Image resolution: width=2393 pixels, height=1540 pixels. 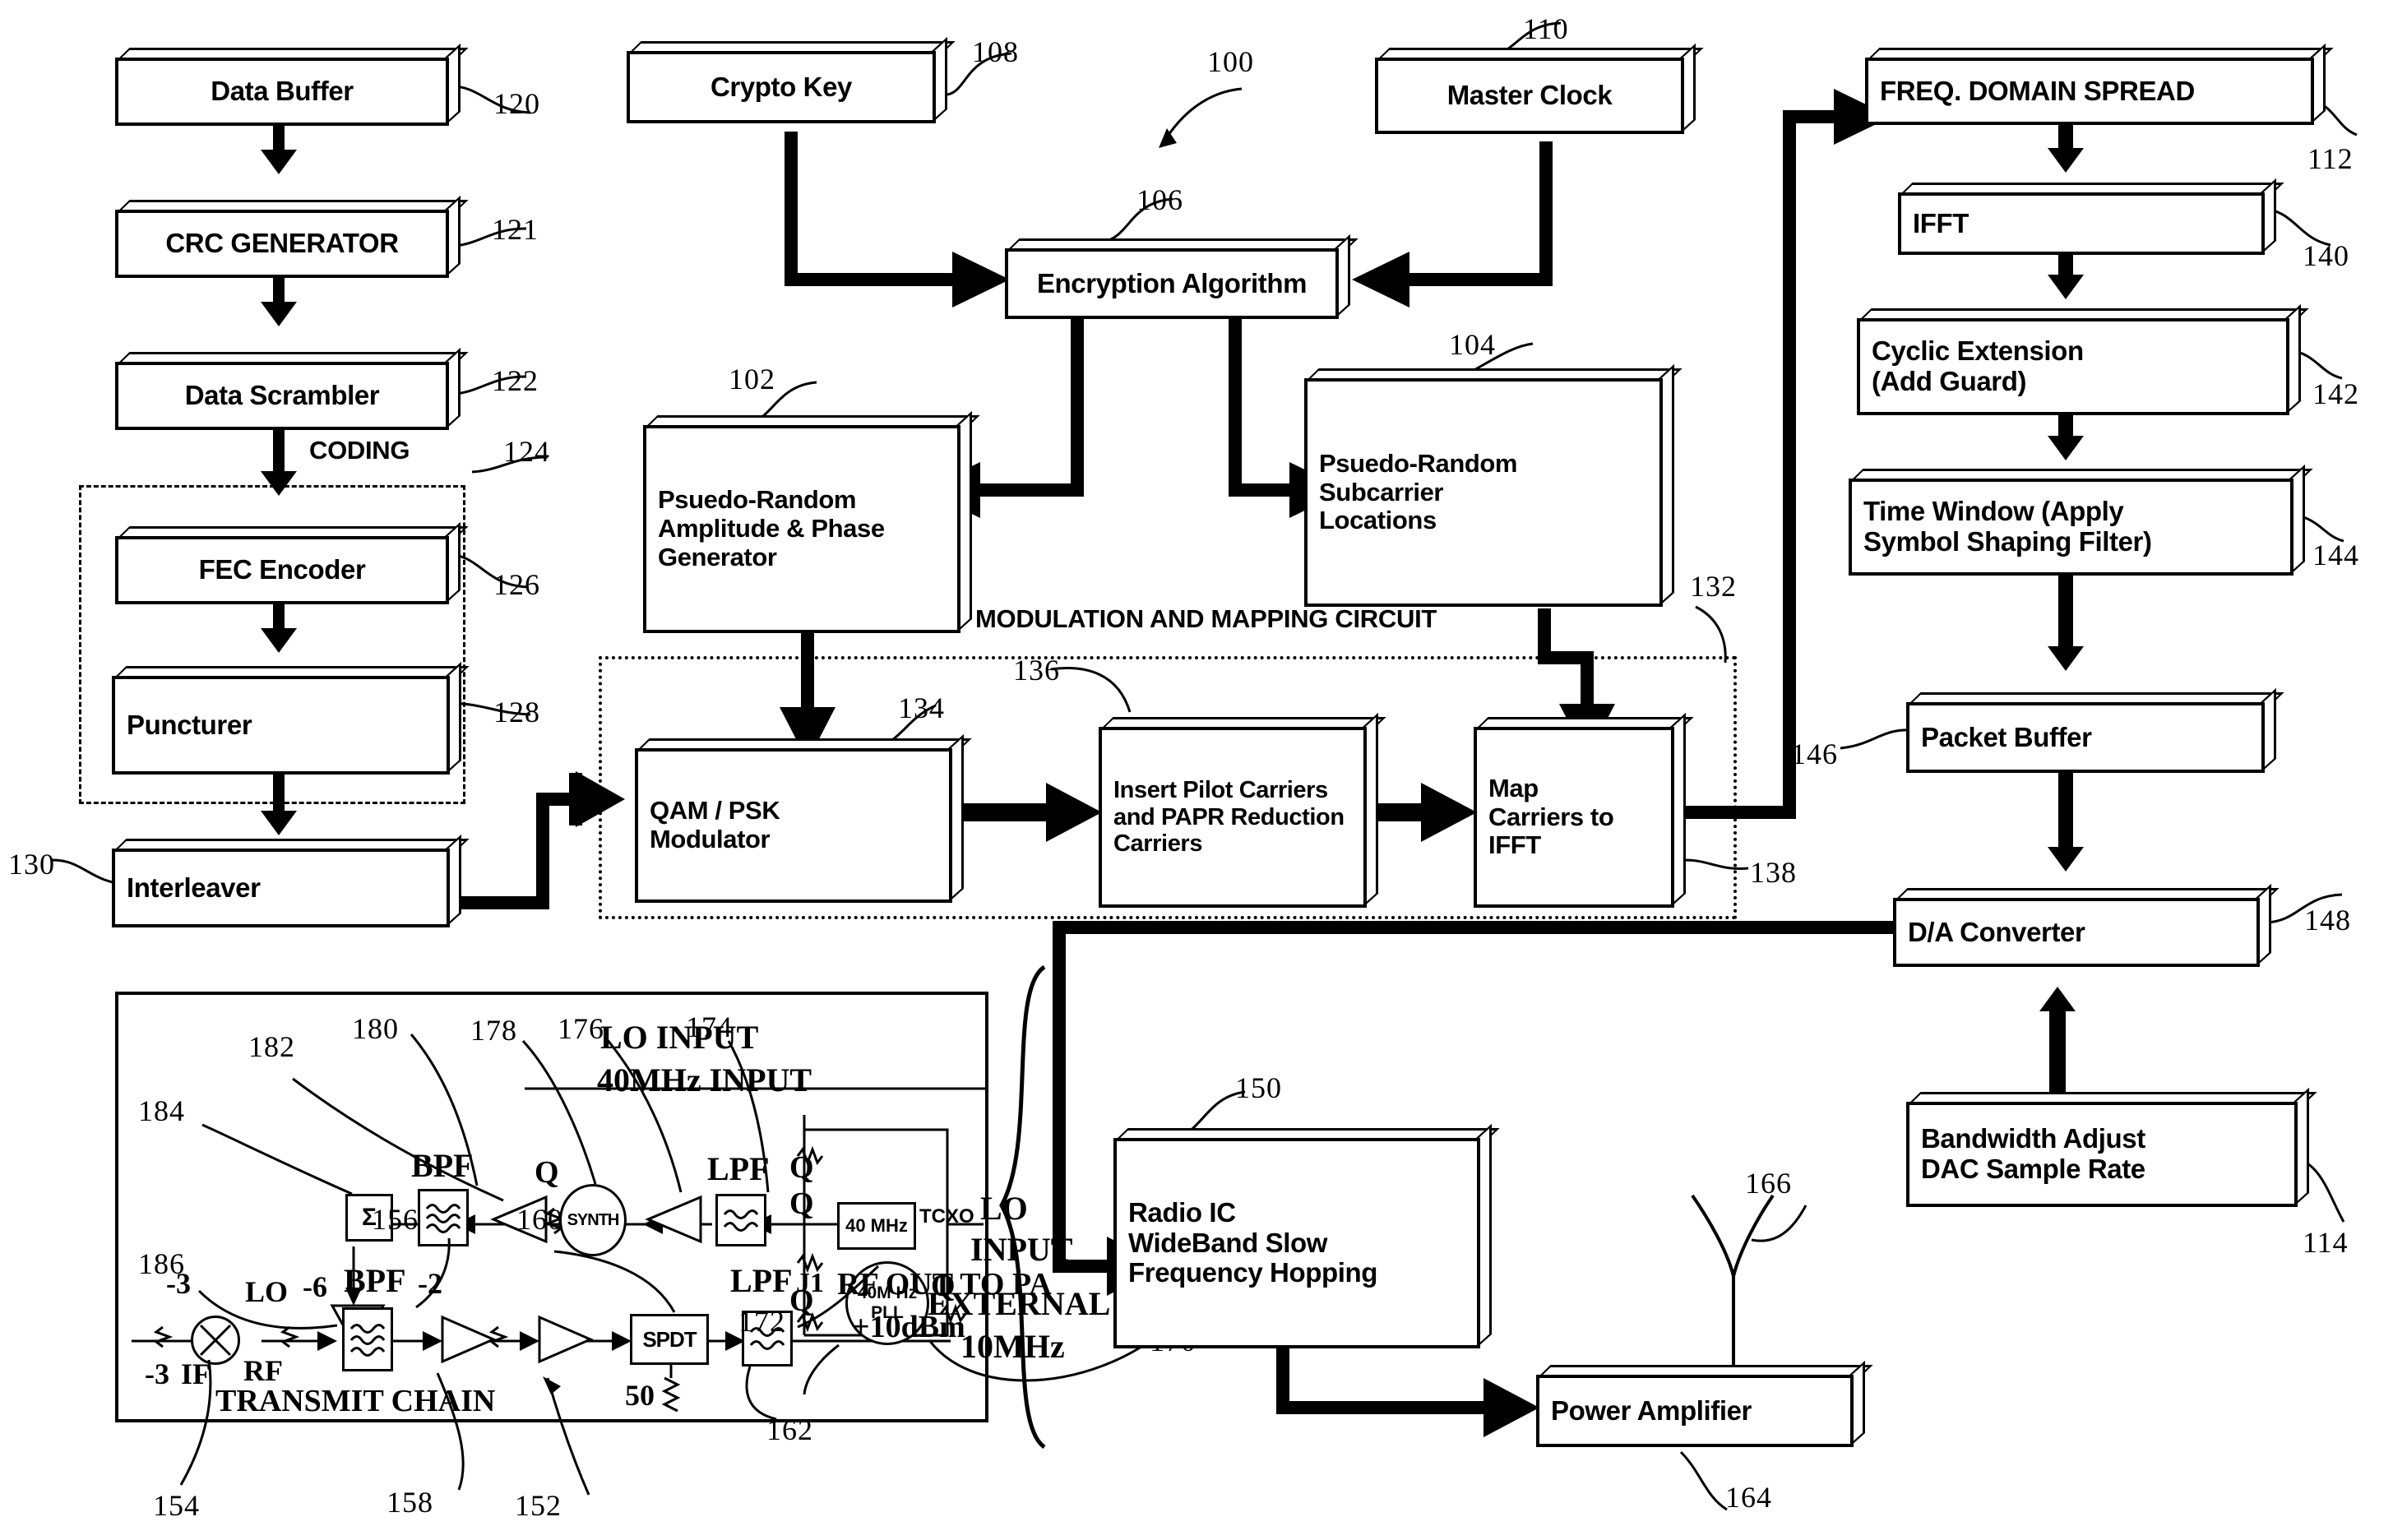 I want to click on block-puncturer: Puncturer, so click(x=291, y=718).